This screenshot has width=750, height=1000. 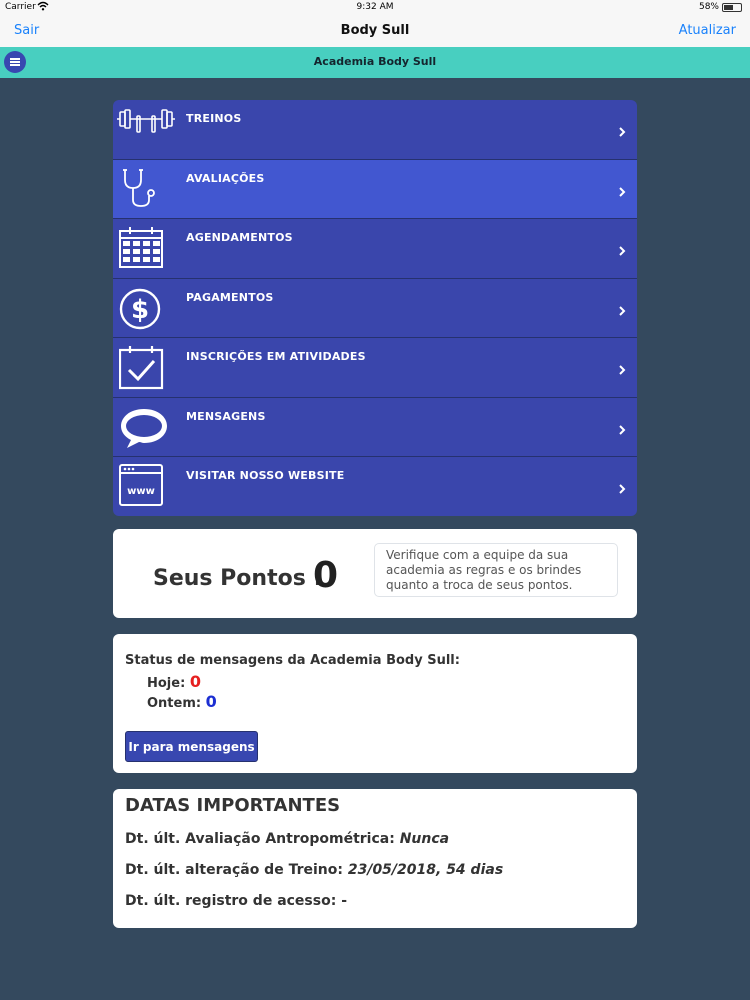 I want to click on today-row: Hoje: 0, so click(x=174, y=681).